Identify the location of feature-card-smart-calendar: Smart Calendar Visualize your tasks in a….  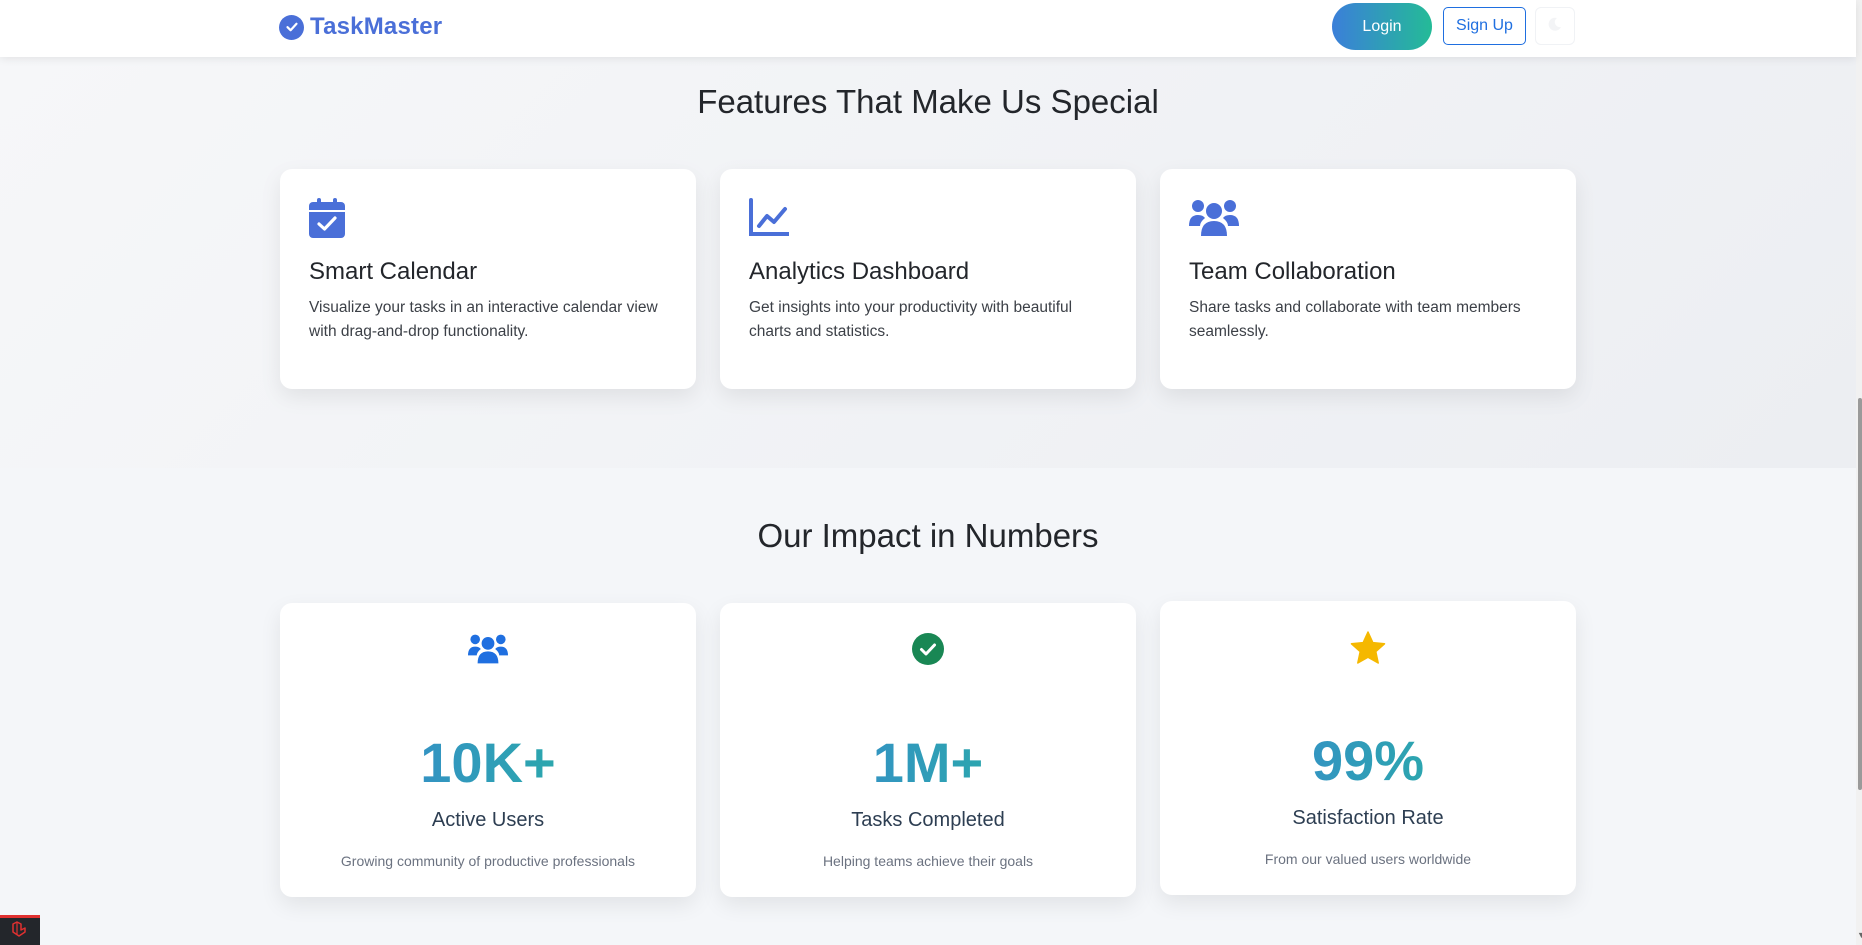
(488, 279).